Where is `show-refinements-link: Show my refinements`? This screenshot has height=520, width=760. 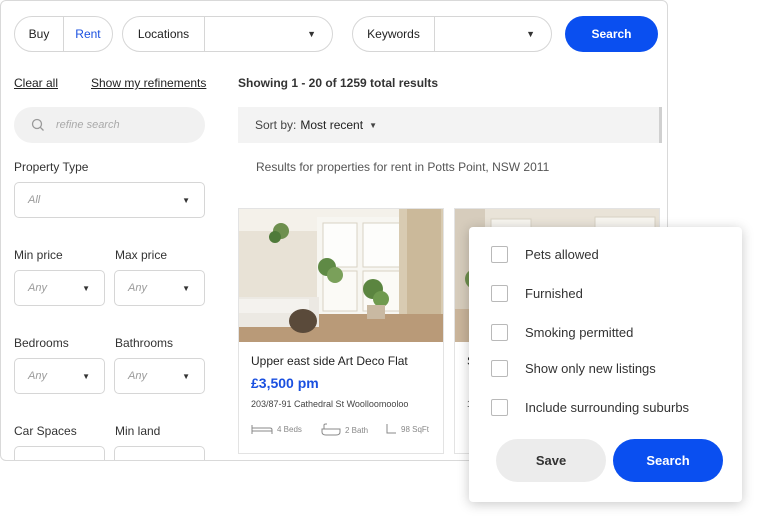
show-refinements-link: Show my refinements is located at coordinates (148, 83).